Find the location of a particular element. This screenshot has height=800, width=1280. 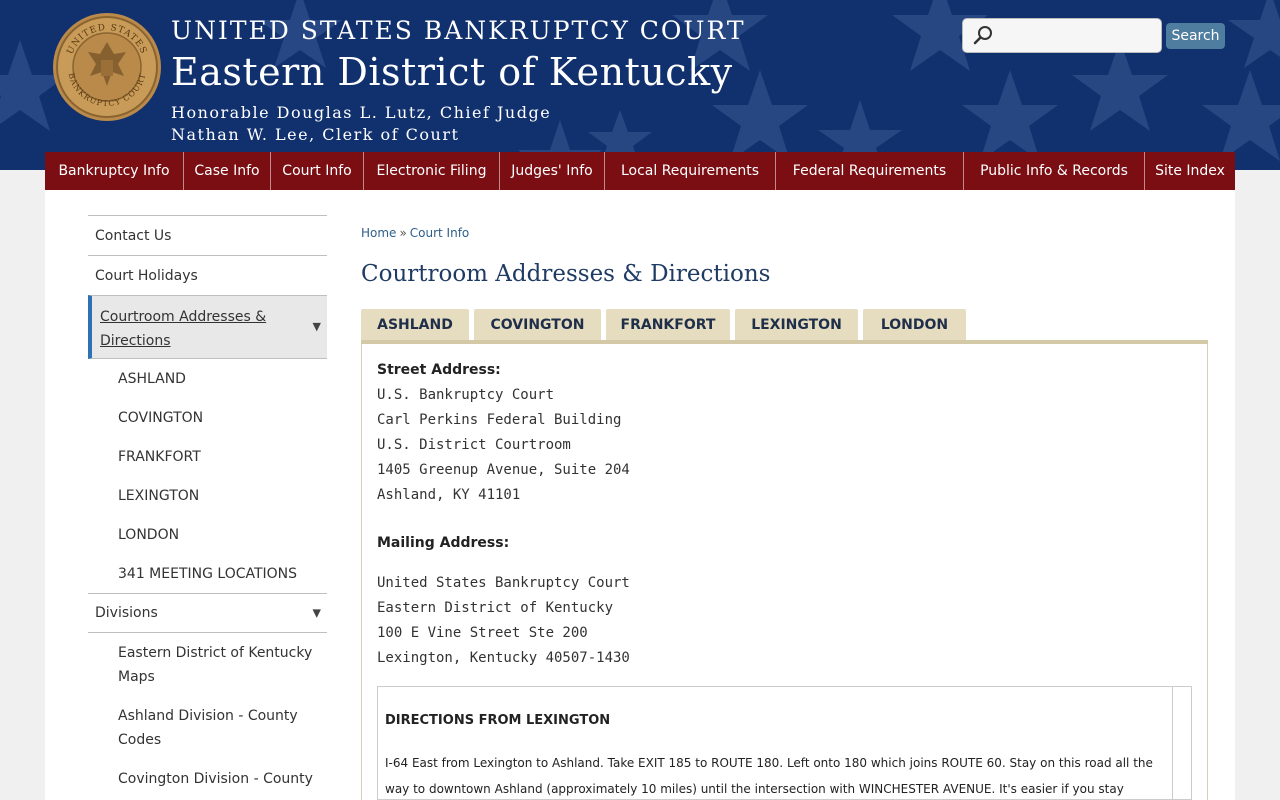

mailing-line: 100 E Vine Street Ste 200 is located at coordinates (482, 633).